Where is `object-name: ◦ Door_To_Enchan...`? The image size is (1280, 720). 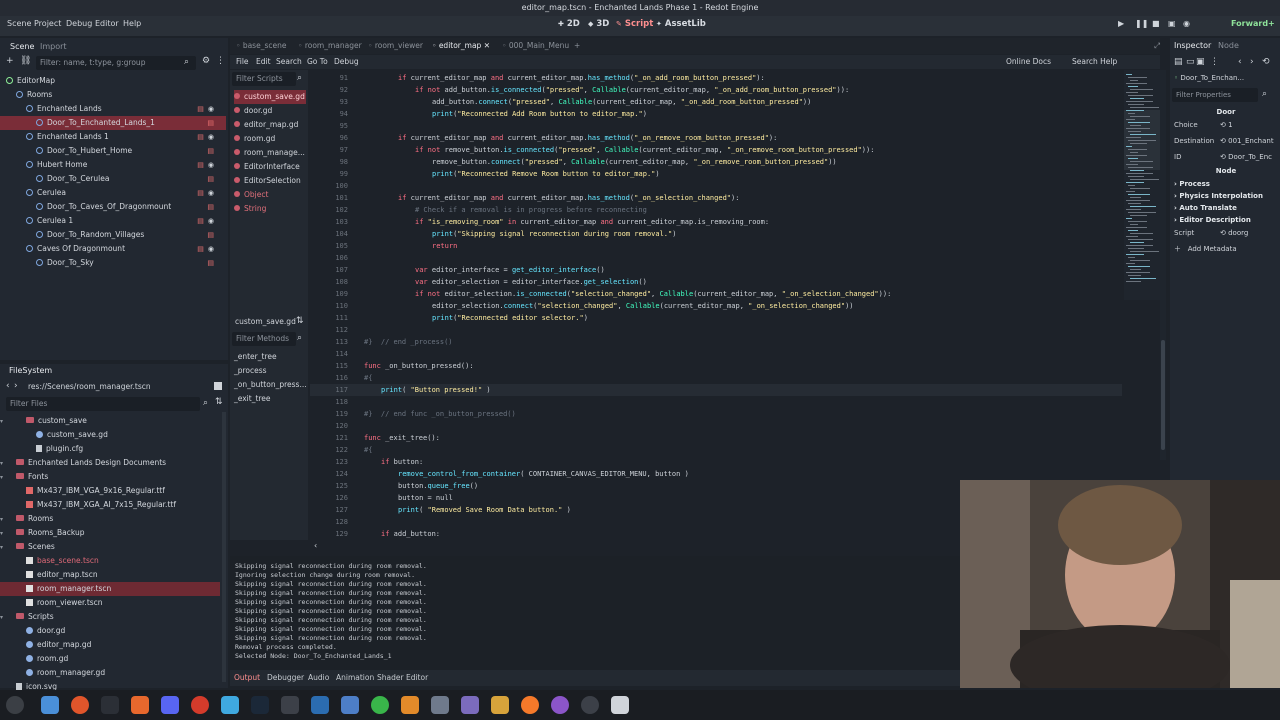 object-name: ◦ Door_To_Enchan... is located at coordinates (1226, 78).